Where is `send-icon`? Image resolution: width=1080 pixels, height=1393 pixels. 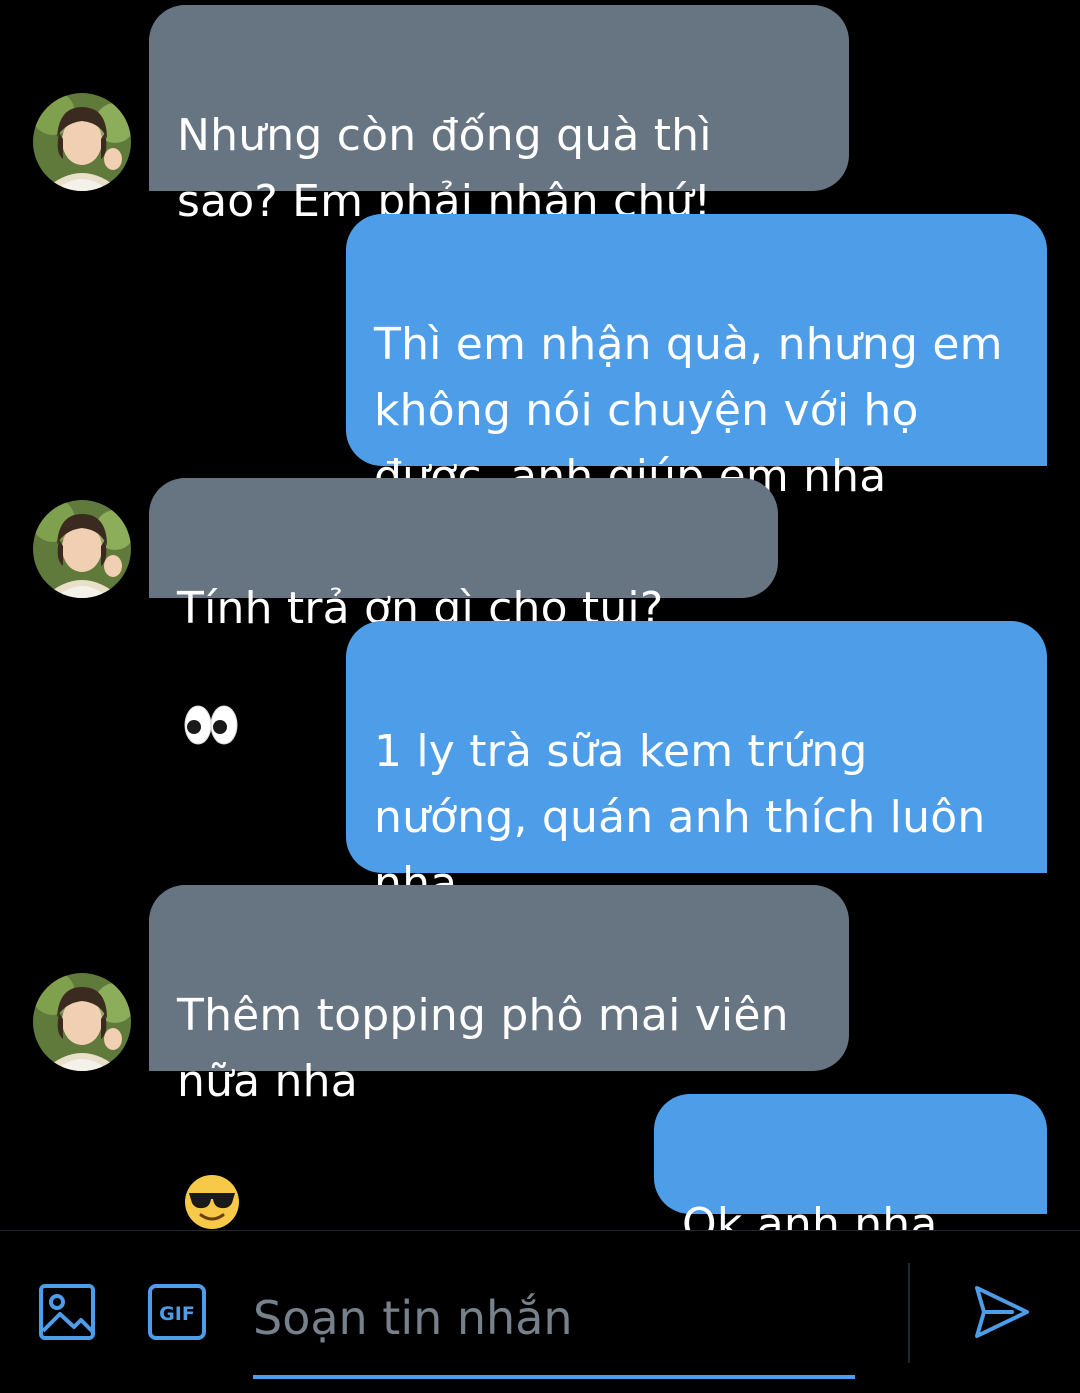
send-icon is located at coordinates (1002, 1314).